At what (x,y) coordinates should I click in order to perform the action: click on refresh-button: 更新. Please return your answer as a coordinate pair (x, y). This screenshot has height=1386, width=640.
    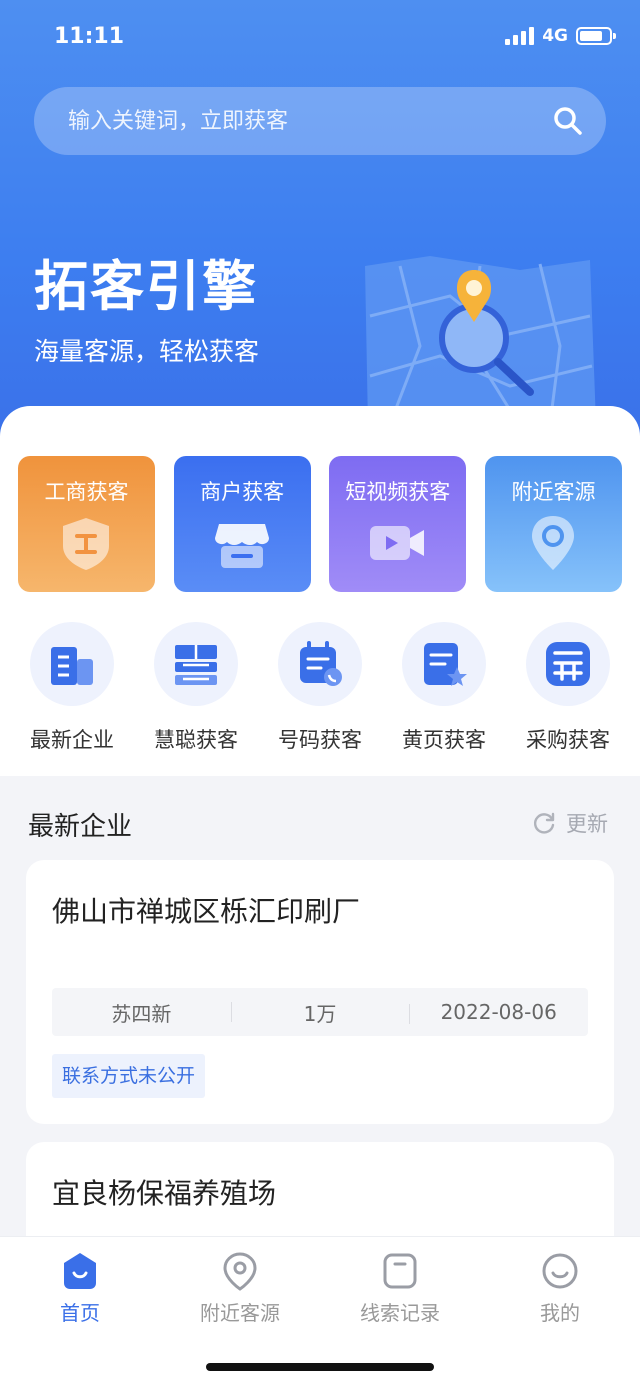
    Looking at the image, I should click on (570, 823).